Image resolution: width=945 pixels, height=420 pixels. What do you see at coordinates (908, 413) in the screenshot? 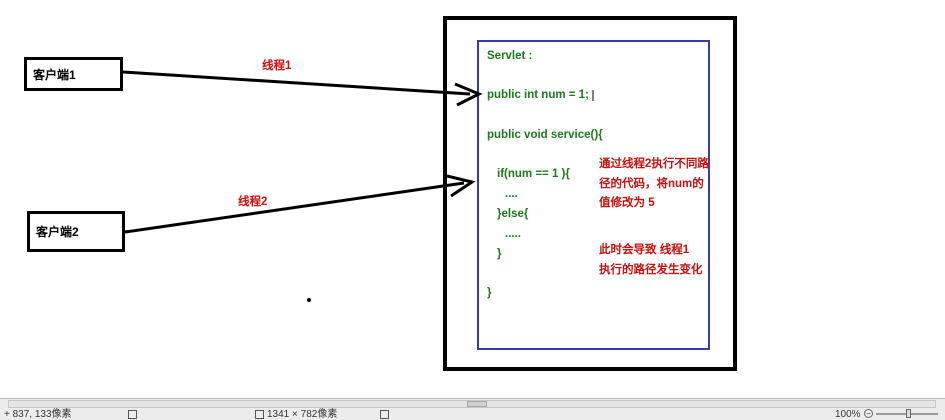
I see `zoom-slider-handle` at bounding box center [908, 413].